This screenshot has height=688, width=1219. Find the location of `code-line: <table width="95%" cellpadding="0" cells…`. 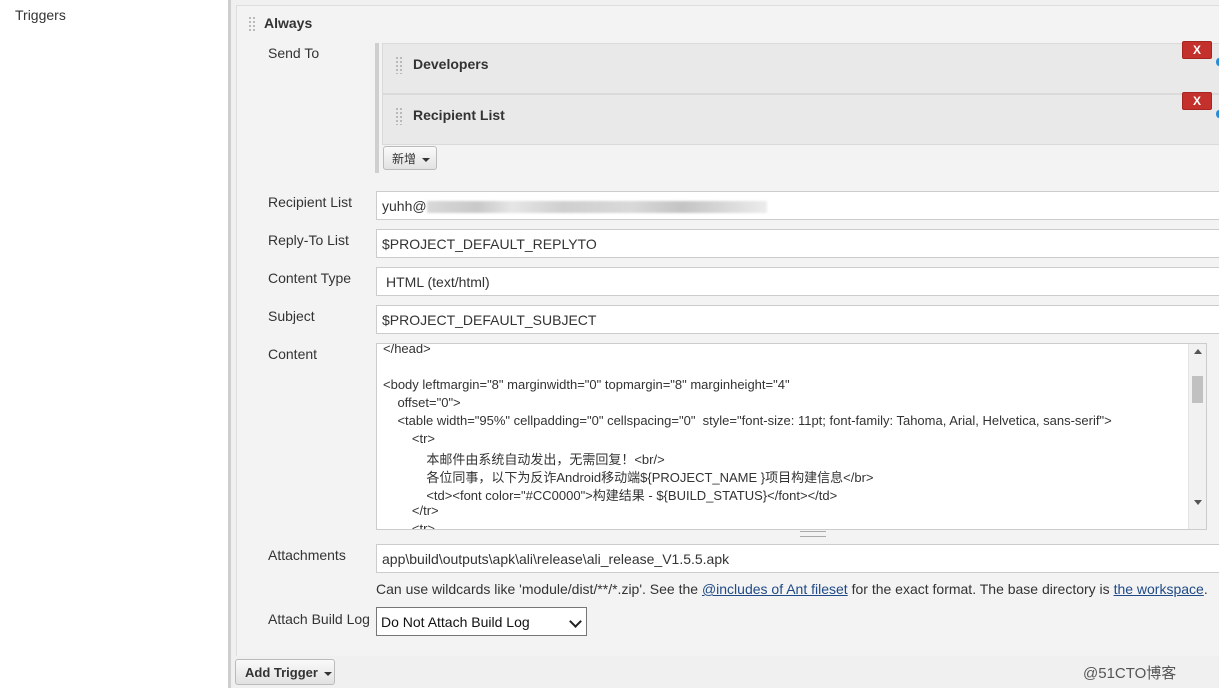

code-line: <table width="95%" cellpadding="0" cells… is located at coordinates (747, 420).